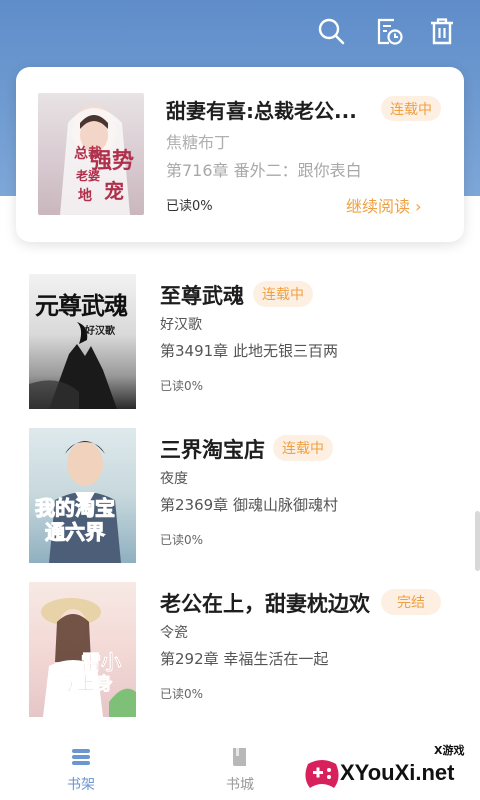 Image resolution: width=480 pixels, height=800 pixels. I want to click on scrollbar-thumb, so click(477, 541).